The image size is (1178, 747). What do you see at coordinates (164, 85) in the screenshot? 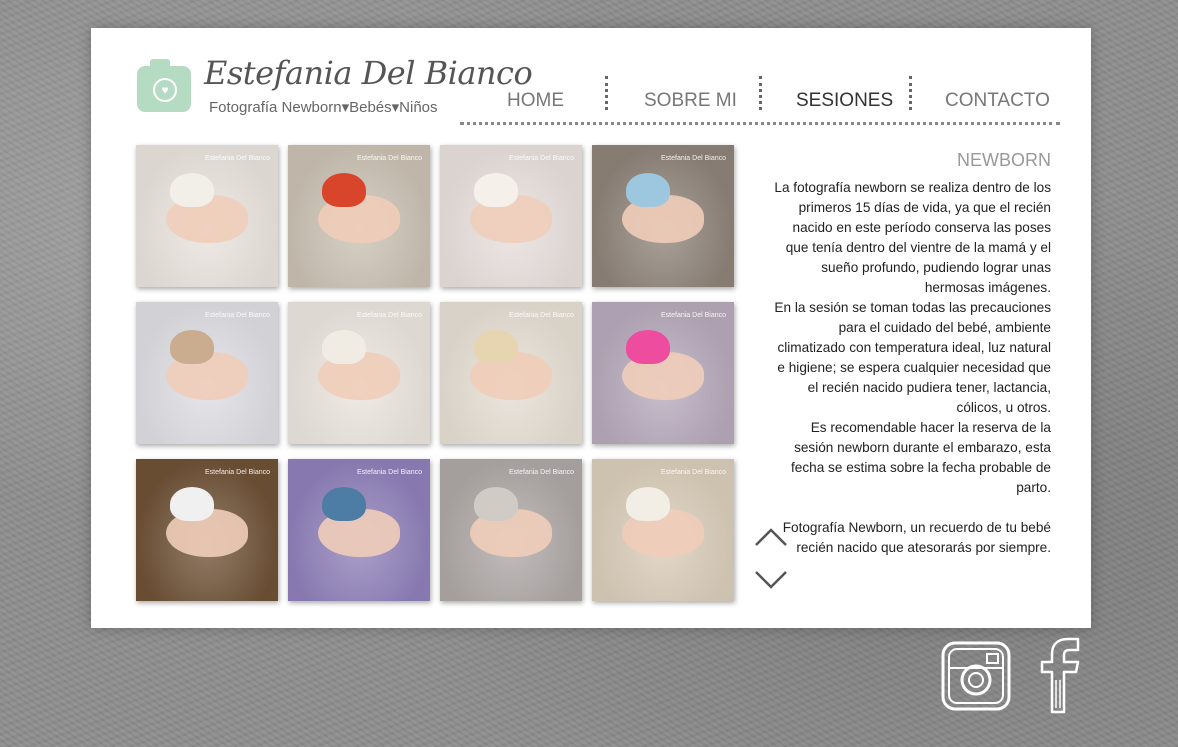
I see `camera-heart-icon: ♥` at bounding box center [164, 85].